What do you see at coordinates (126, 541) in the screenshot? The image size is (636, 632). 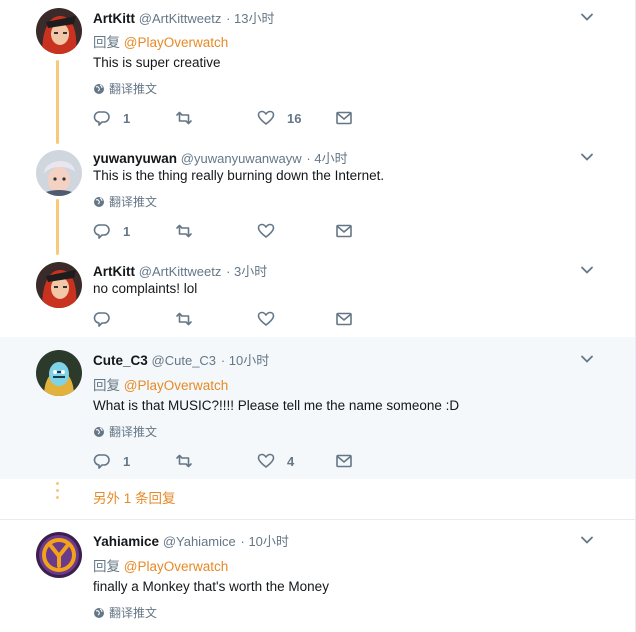 I see `display-name: Yahiamice` at bounding box center [126, 541].